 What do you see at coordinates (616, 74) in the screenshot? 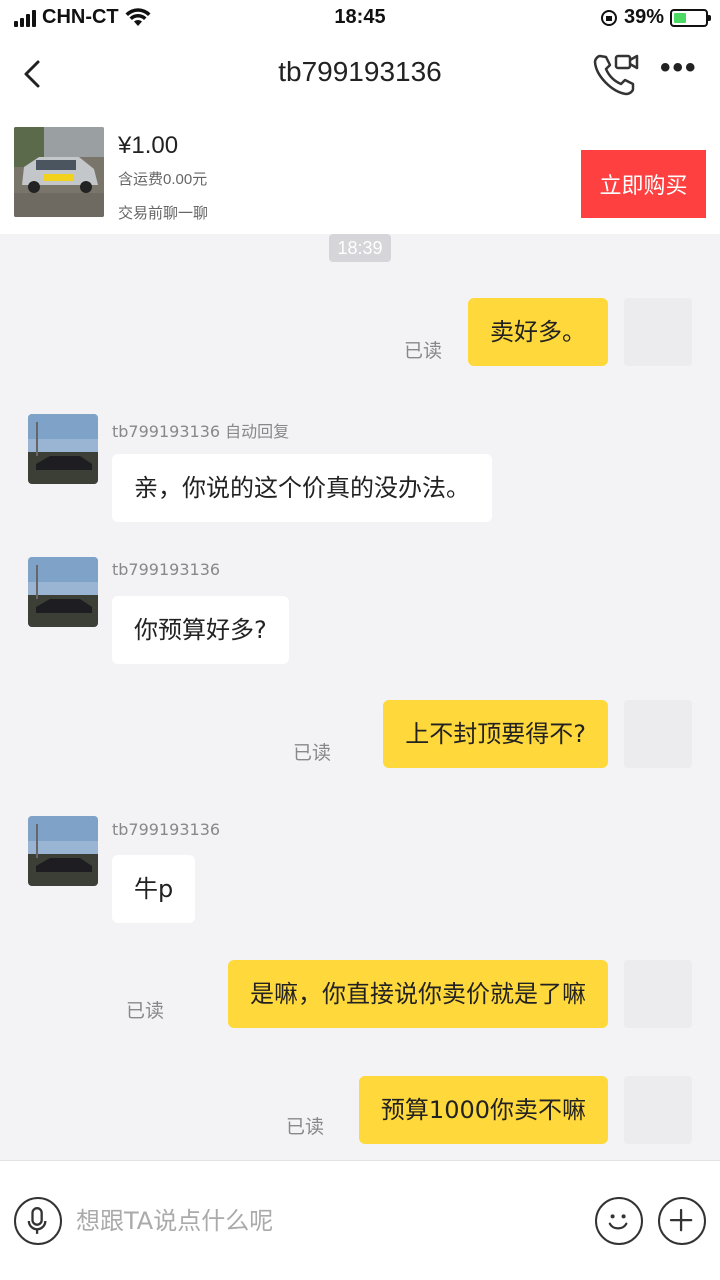
I see `video-call-icon` at bounding box center [616, 74].